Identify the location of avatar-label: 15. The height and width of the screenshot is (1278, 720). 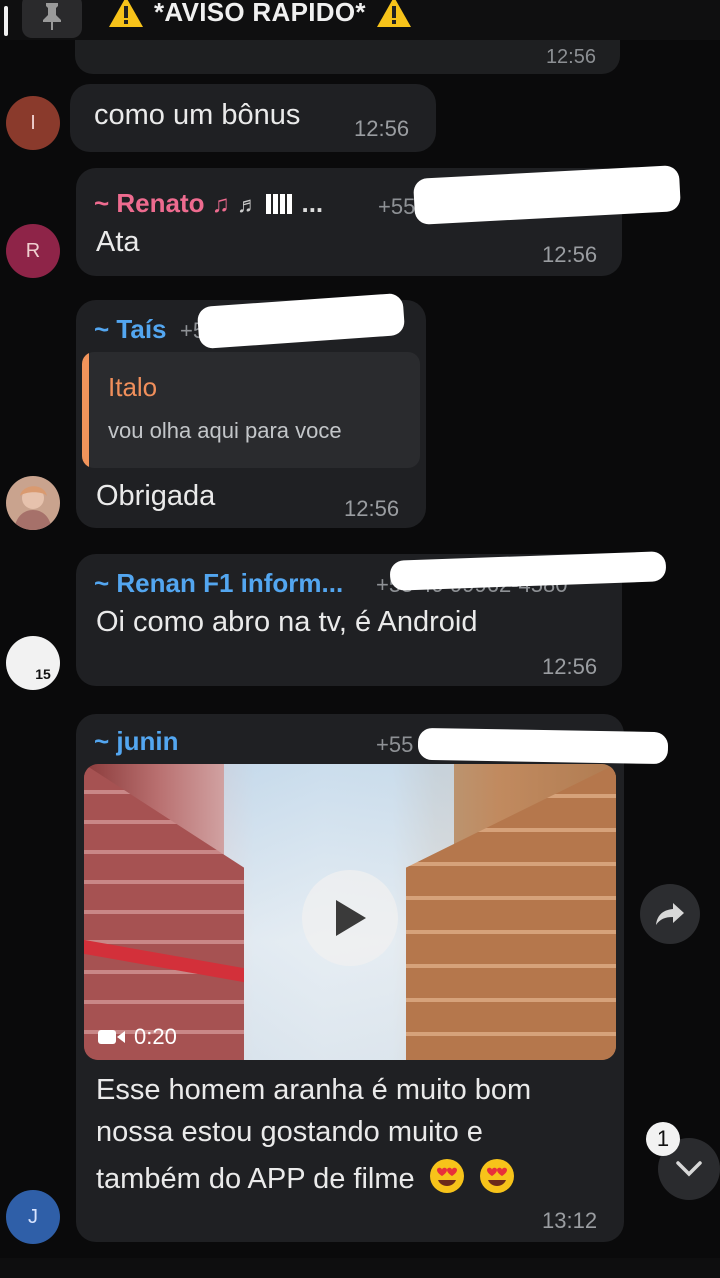
(43, 674).